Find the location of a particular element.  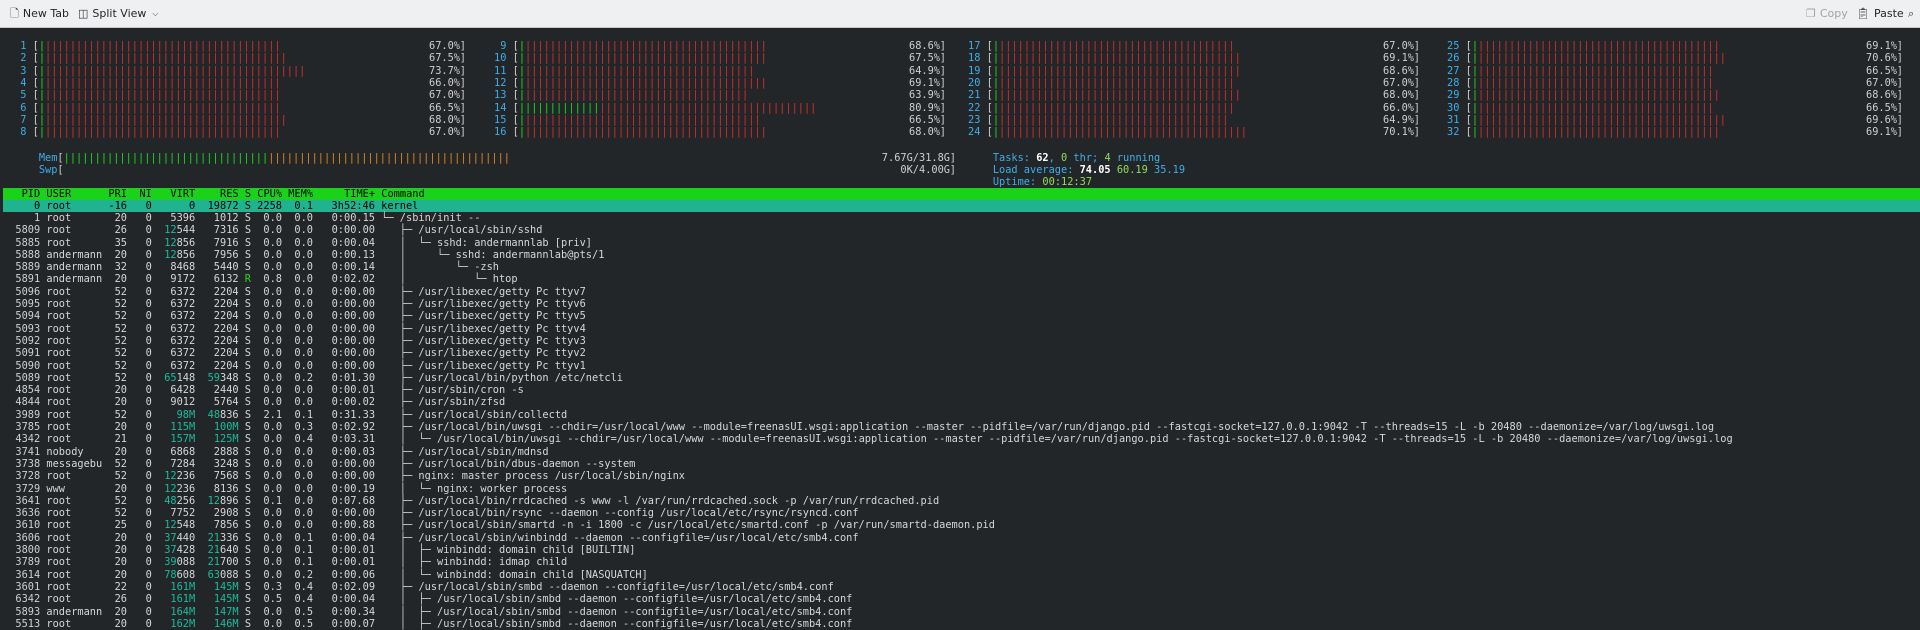

stats-cells: 20 0 37428 21640 S 0.0 0.1 0:00.01 is located at coordinates (242, 550).